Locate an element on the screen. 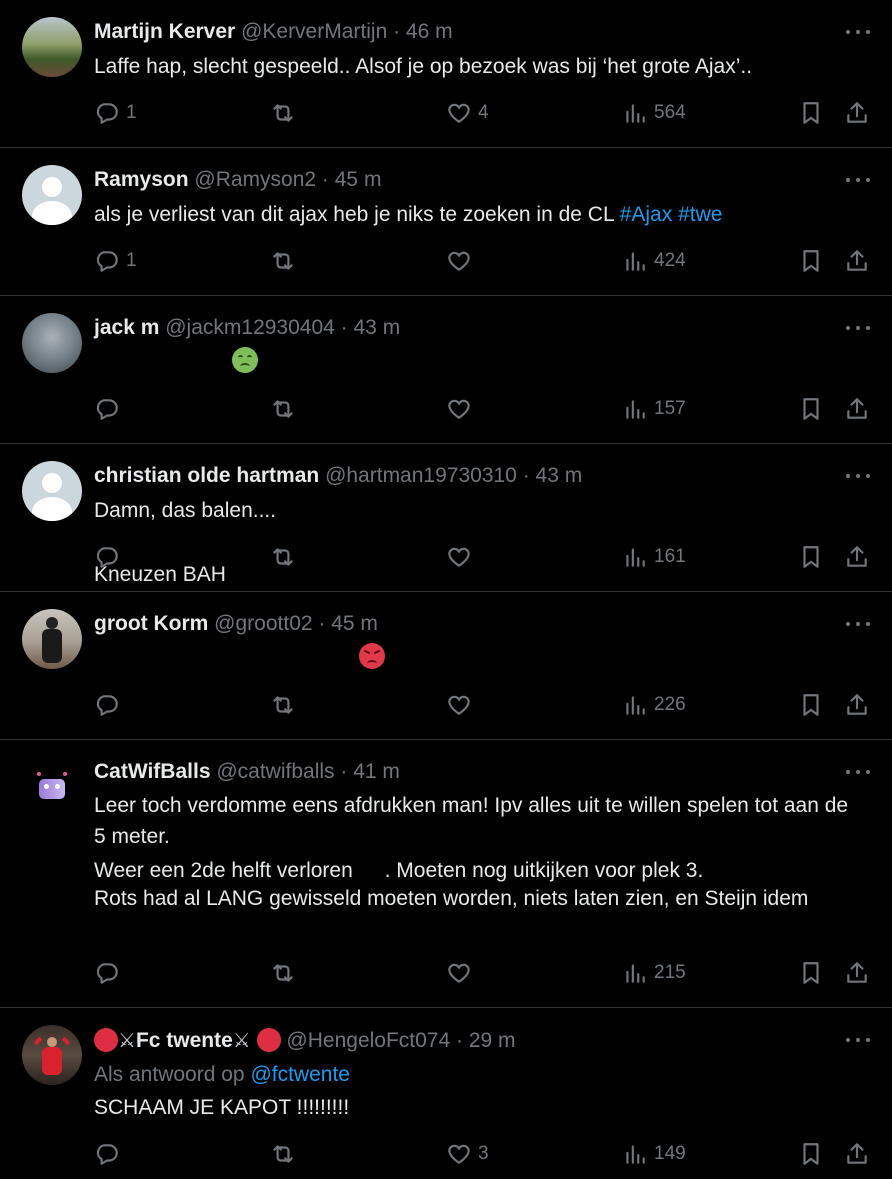 The image size is (892, 1179). handle: @hartman19730310 is located at coordinates (421, 475).